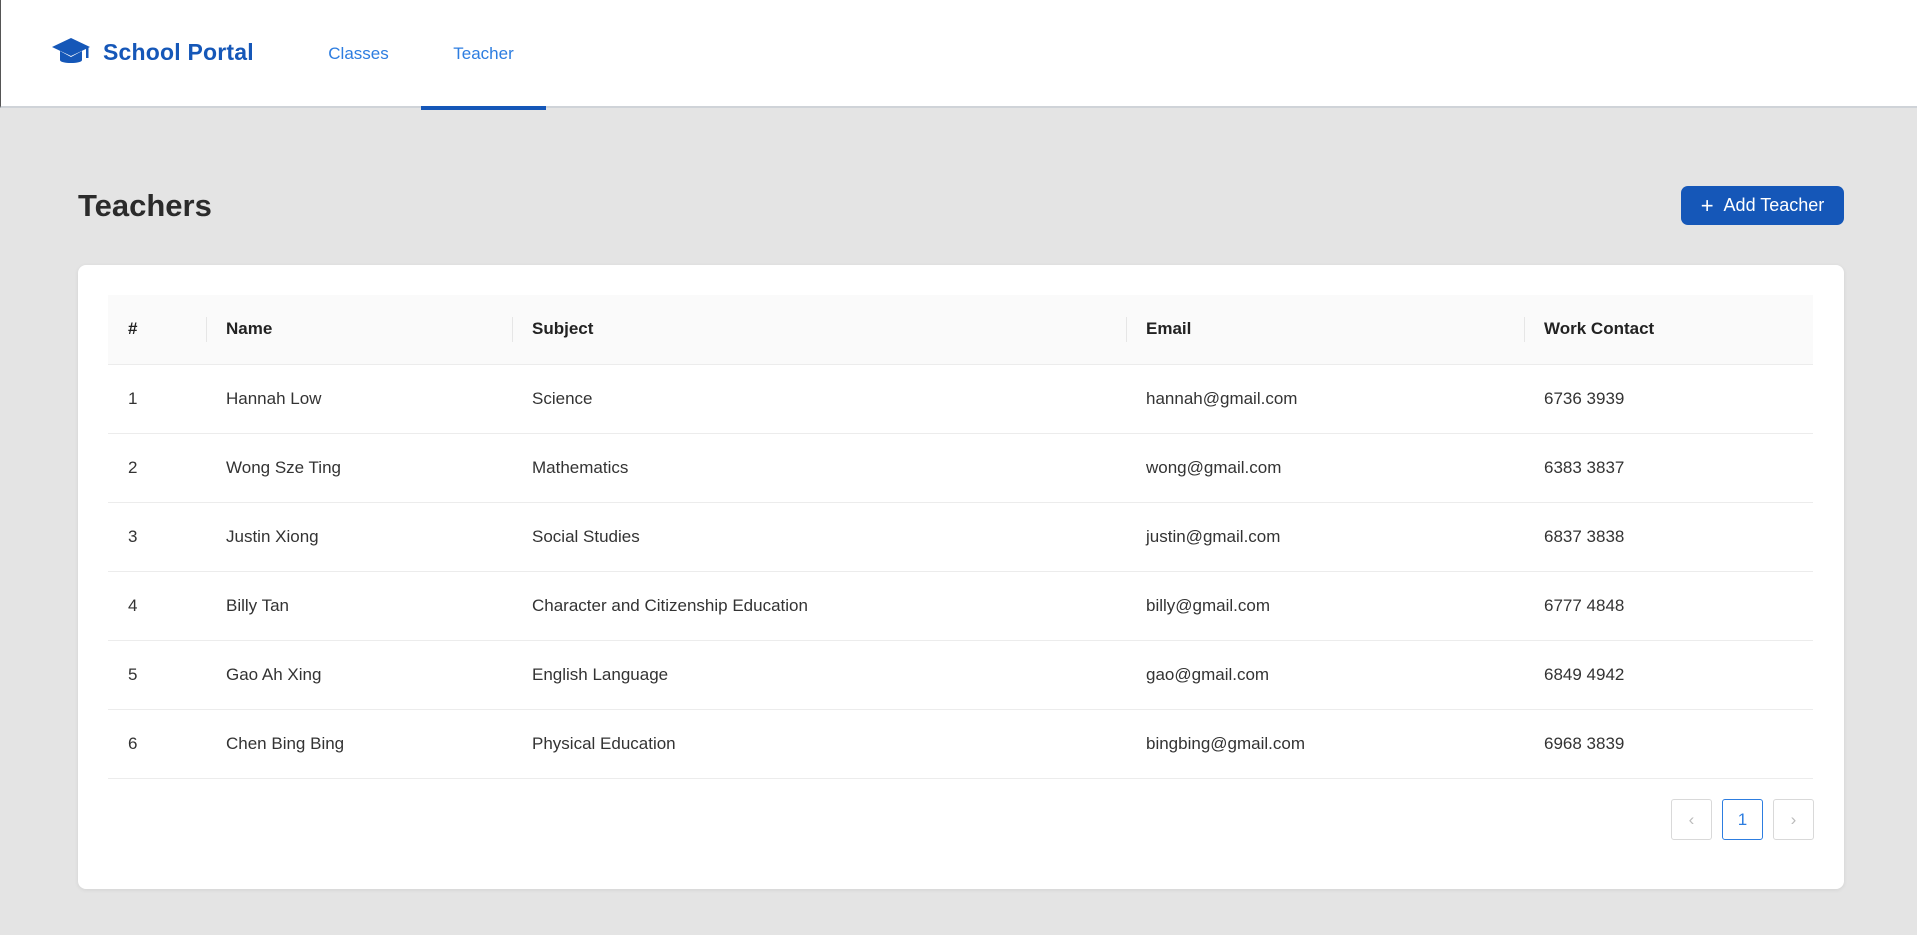 The width and height of the screenshot is (1917, 935). Describe the element at coordinates (358, 54) in the screenshot. I see `nav-tab-classes: Classes` at that location.